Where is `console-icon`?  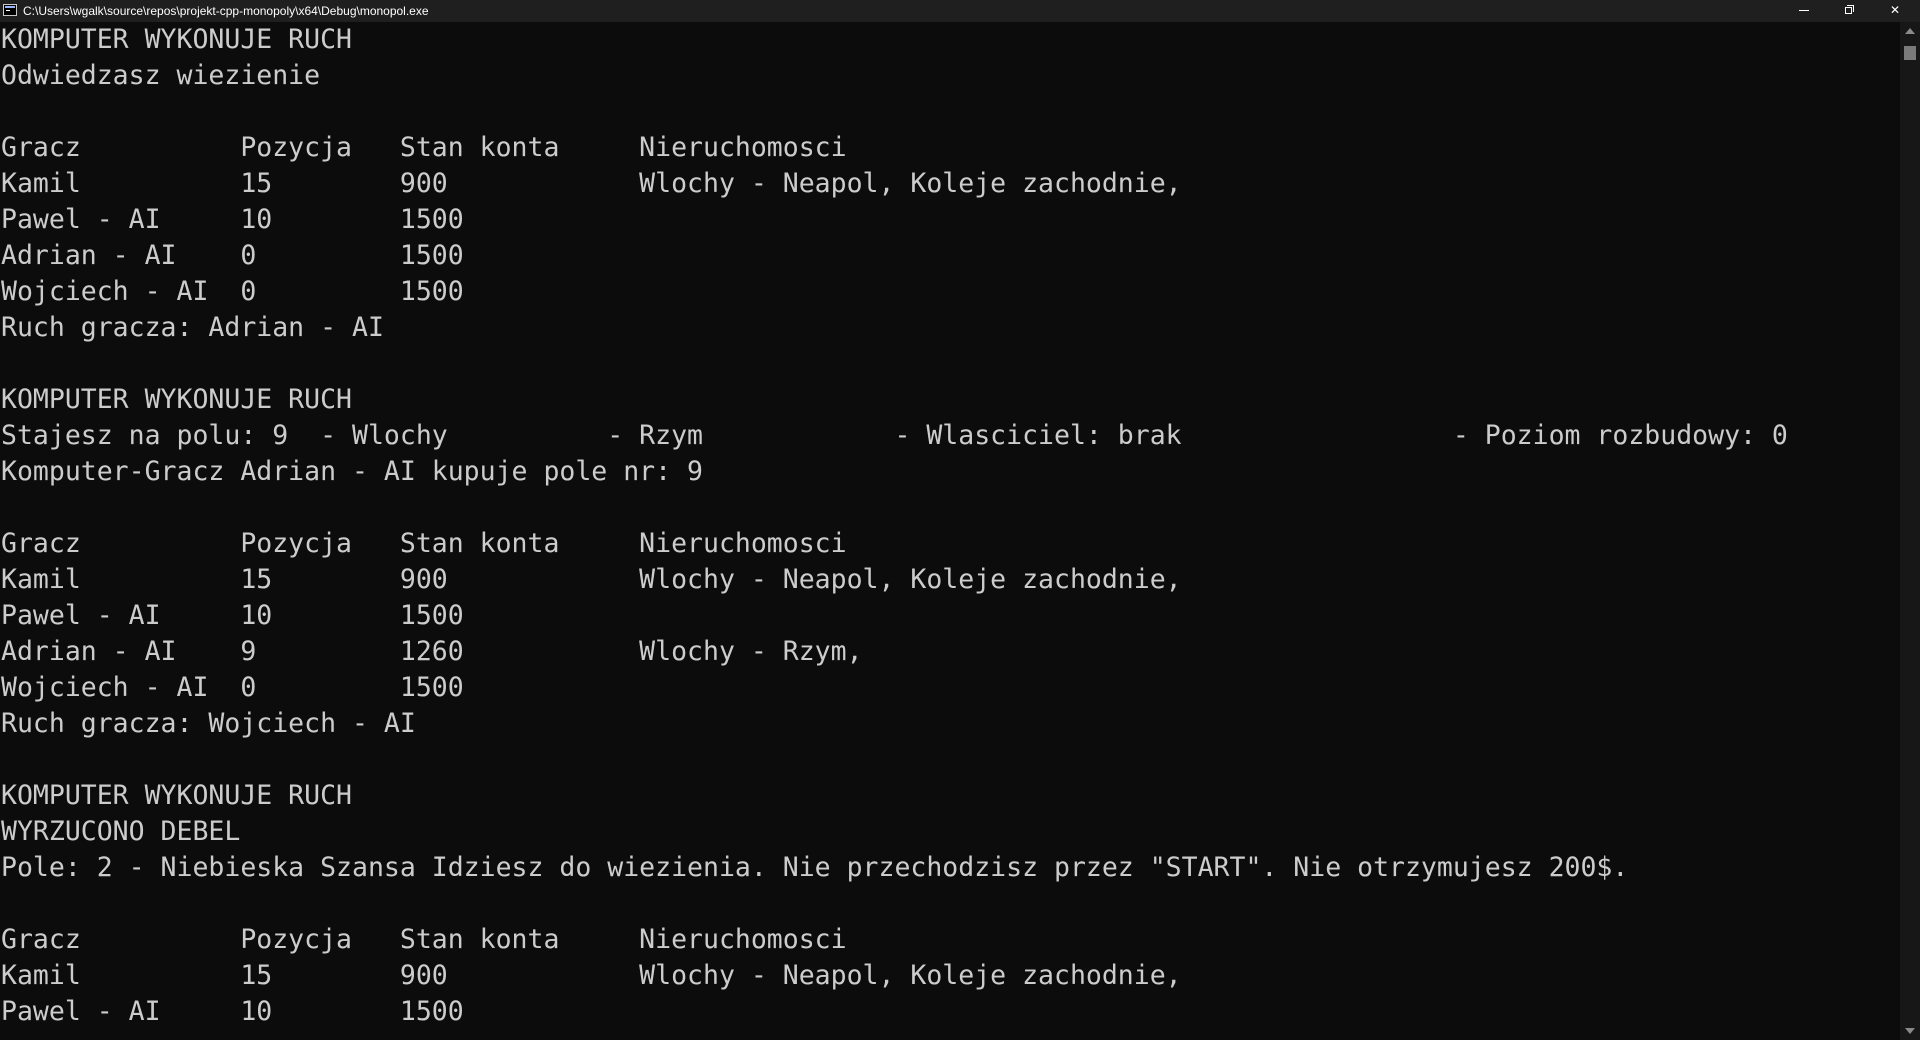 console-icon is located at coordinates (10, 10).